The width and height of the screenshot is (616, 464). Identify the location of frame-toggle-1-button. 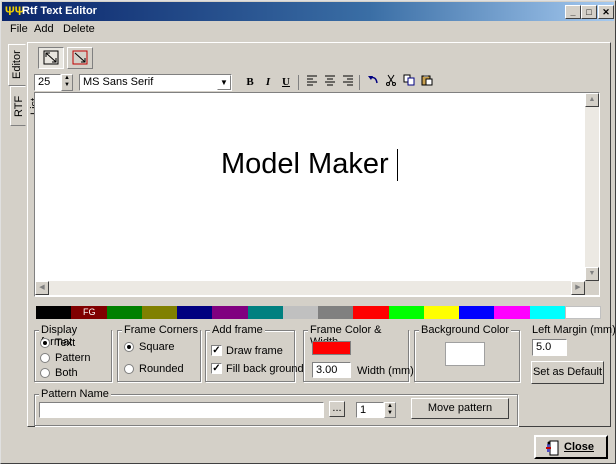
(51, 58).